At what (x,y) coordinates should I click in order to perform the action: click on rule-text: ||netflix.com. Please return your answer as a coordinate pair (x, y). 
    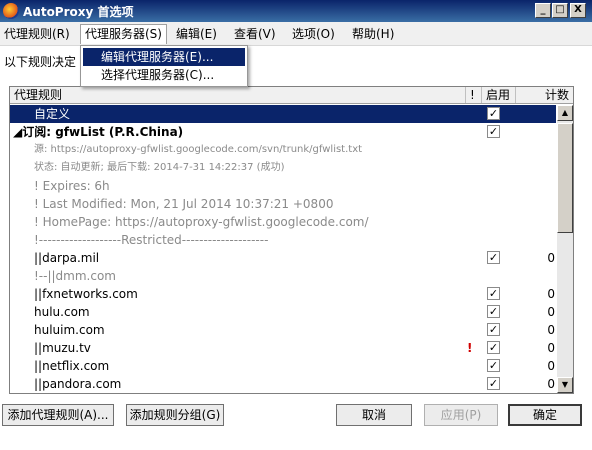
    Looking at the image, I should click on (72, 366).